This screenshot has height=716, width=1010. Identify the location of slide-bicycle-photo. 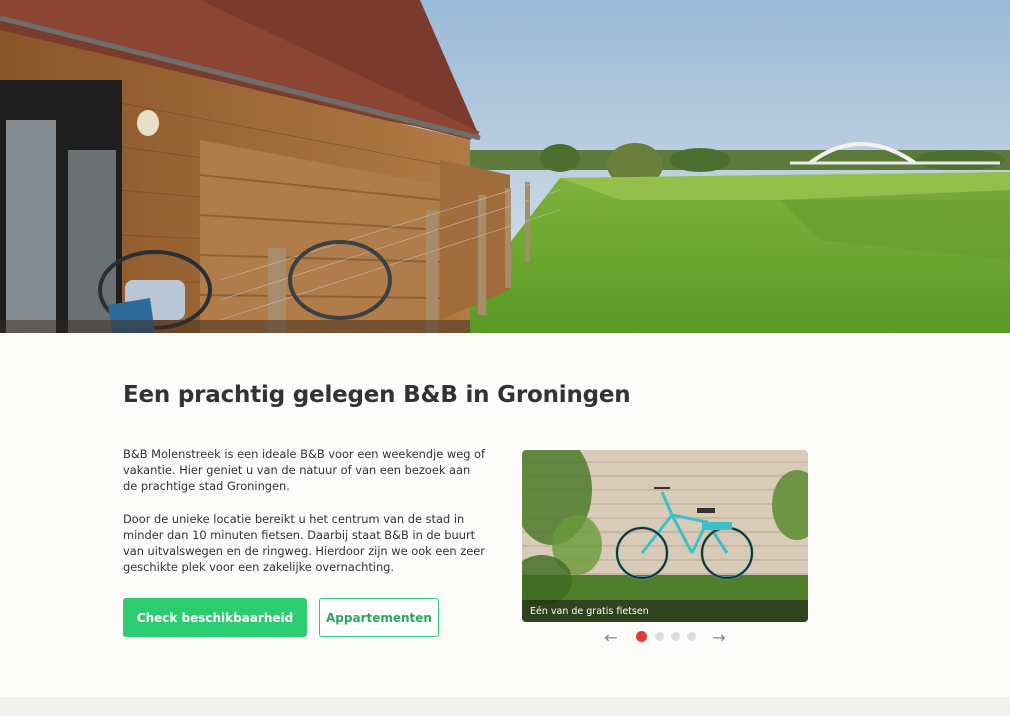
(665, 536).